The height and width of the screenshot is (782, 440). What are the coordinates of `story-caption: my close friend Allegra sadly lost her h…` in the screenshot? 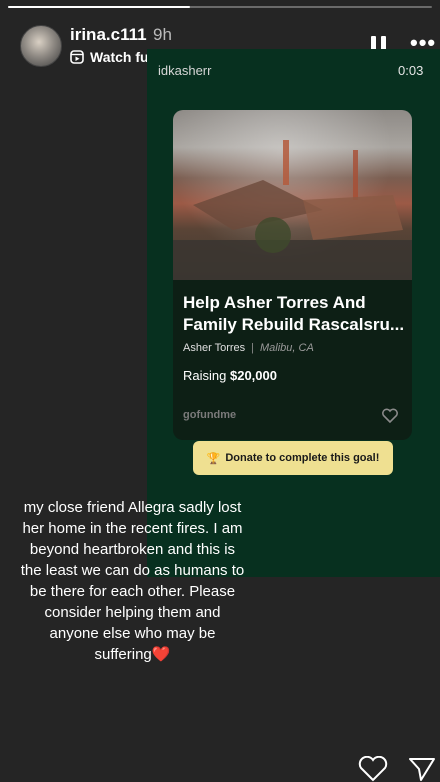 It's located at (132, 581).